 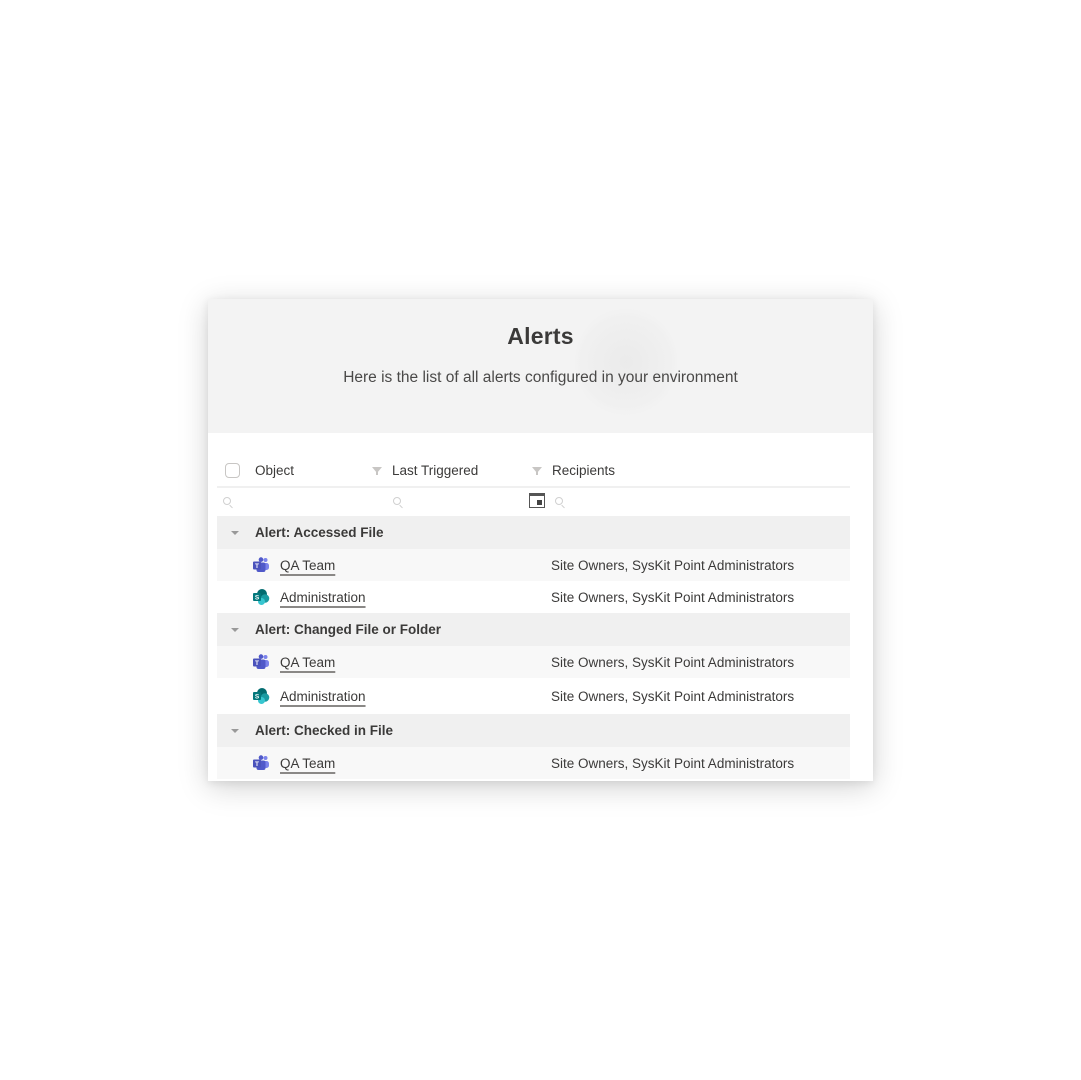 I want to click on calendar-icon, so click(x=537, y=500).